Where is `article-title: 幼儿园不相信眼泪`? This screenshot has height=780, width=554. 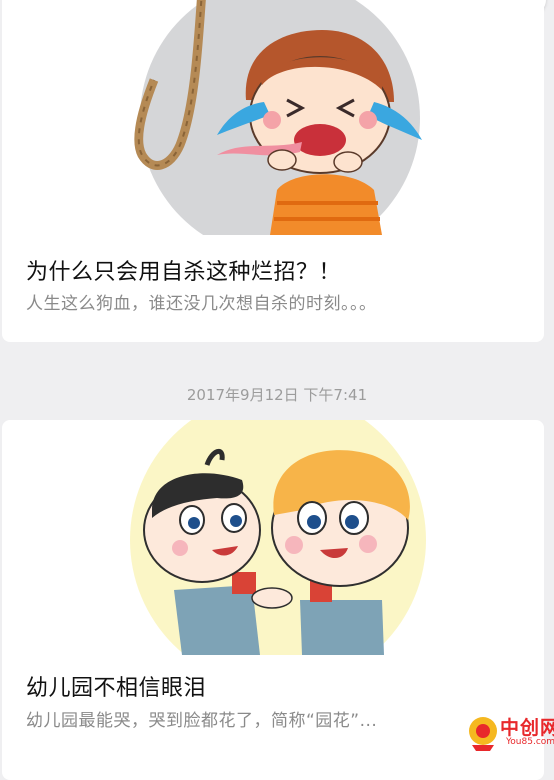 article-title: 幼儿园不相信眼泪 is located at coordinates (116, 688).